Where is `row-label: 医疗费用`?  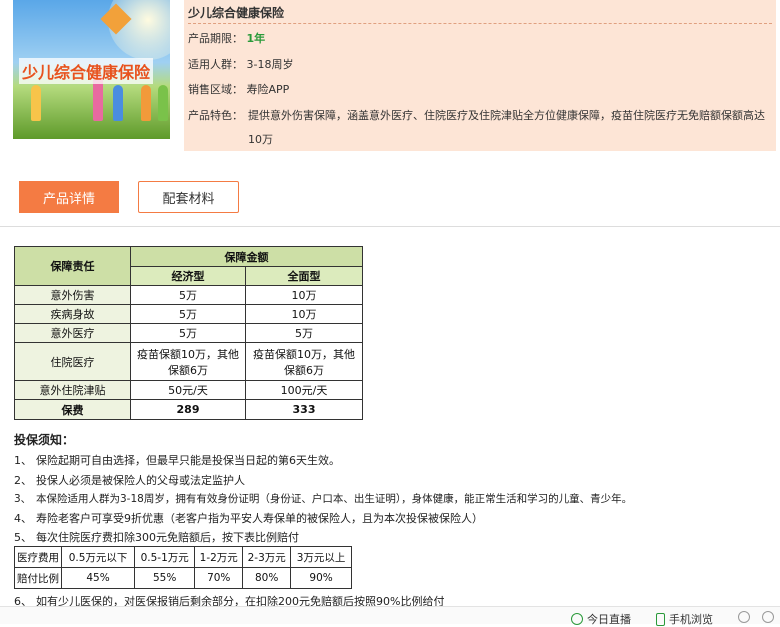 row-label: 医疗费用 is located at coordinates (38, 557).